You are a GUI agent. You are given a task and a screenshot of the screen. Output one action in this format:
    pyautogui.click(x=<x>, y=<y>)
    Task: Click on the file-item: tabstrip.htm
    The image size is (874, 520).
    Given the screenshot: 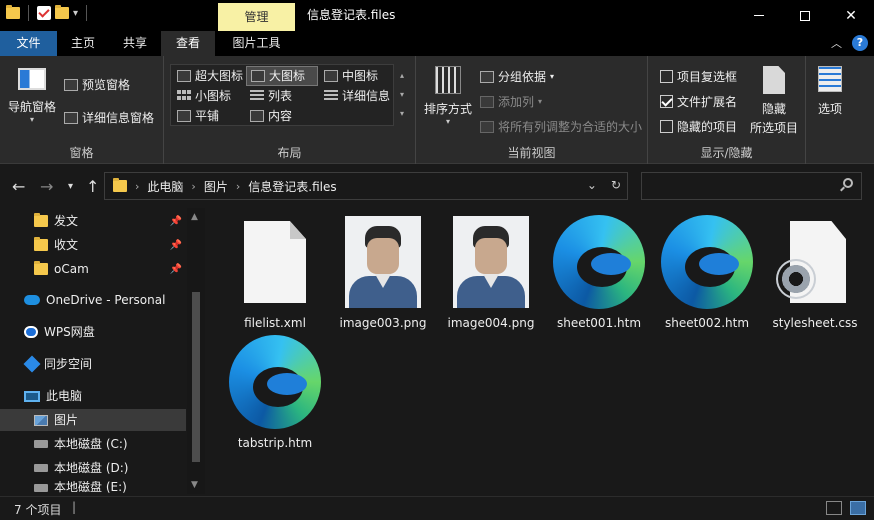 What is the action you would take?
    pyautogui.click(x=275, y=393)
    